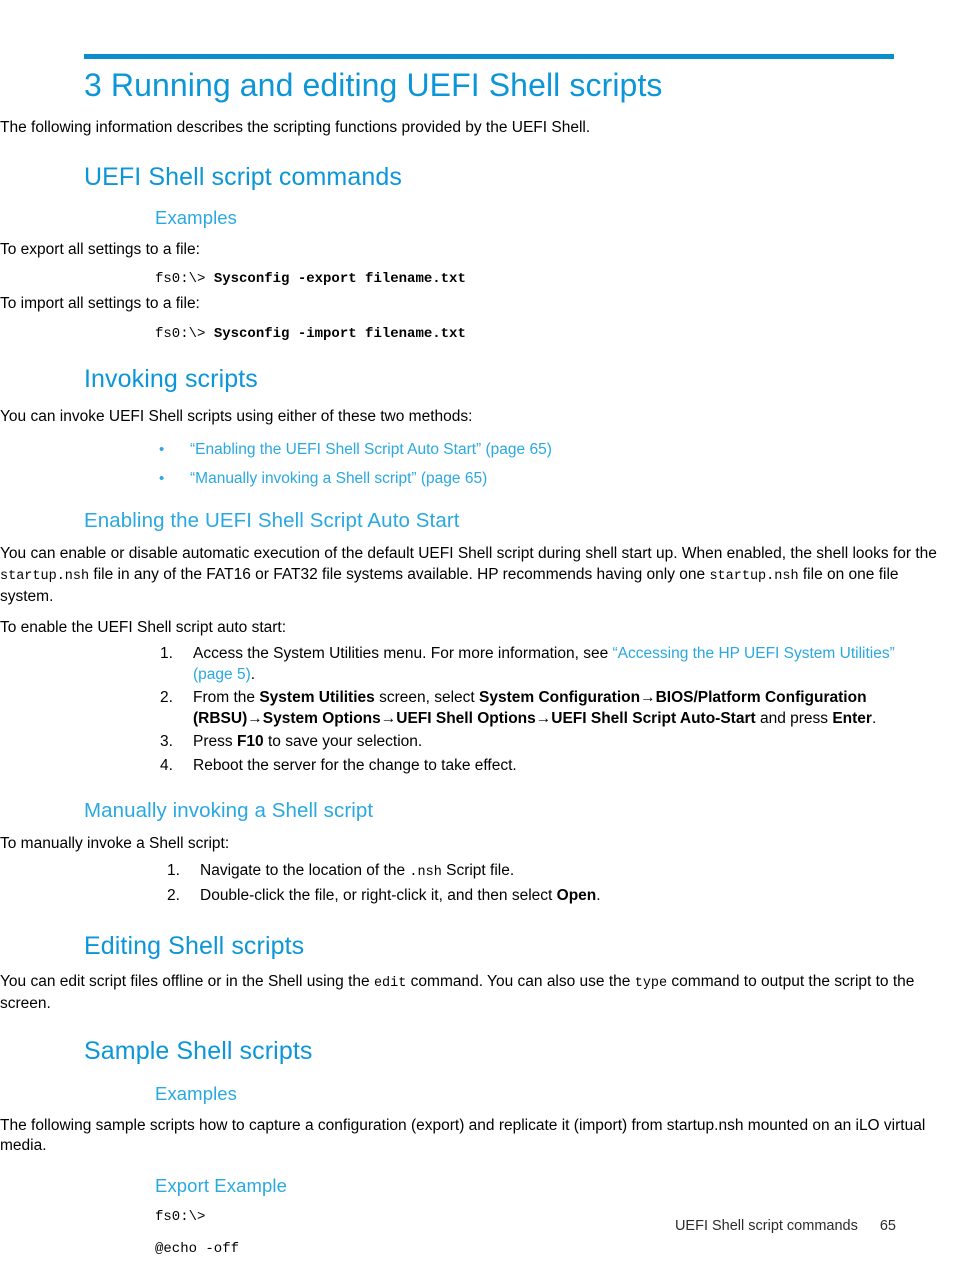  Describe the element at coordinates (197, 1248) in the screenshot. I see `export-example-code-line-2: @echo -off` at that location.